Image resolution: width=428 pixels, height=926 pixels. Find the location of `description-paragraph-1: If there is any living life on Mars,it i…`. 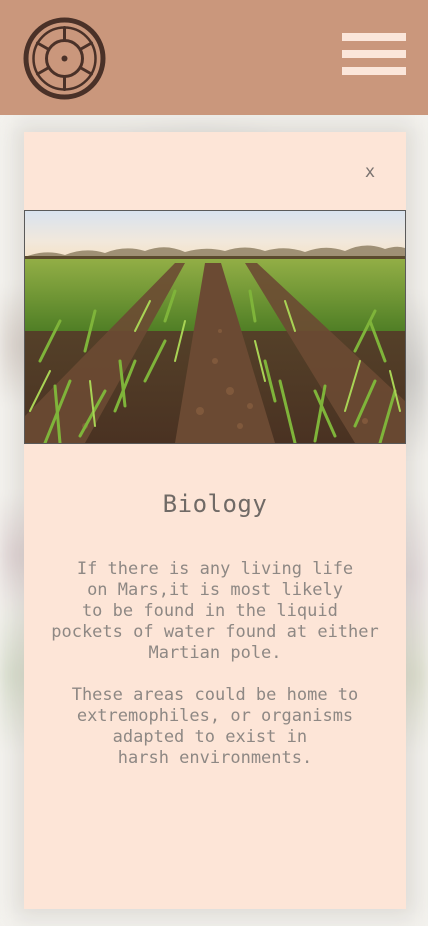

description-paragraph-1: If there is any living life on Mars,it i… is located at coordinates (215, 611).